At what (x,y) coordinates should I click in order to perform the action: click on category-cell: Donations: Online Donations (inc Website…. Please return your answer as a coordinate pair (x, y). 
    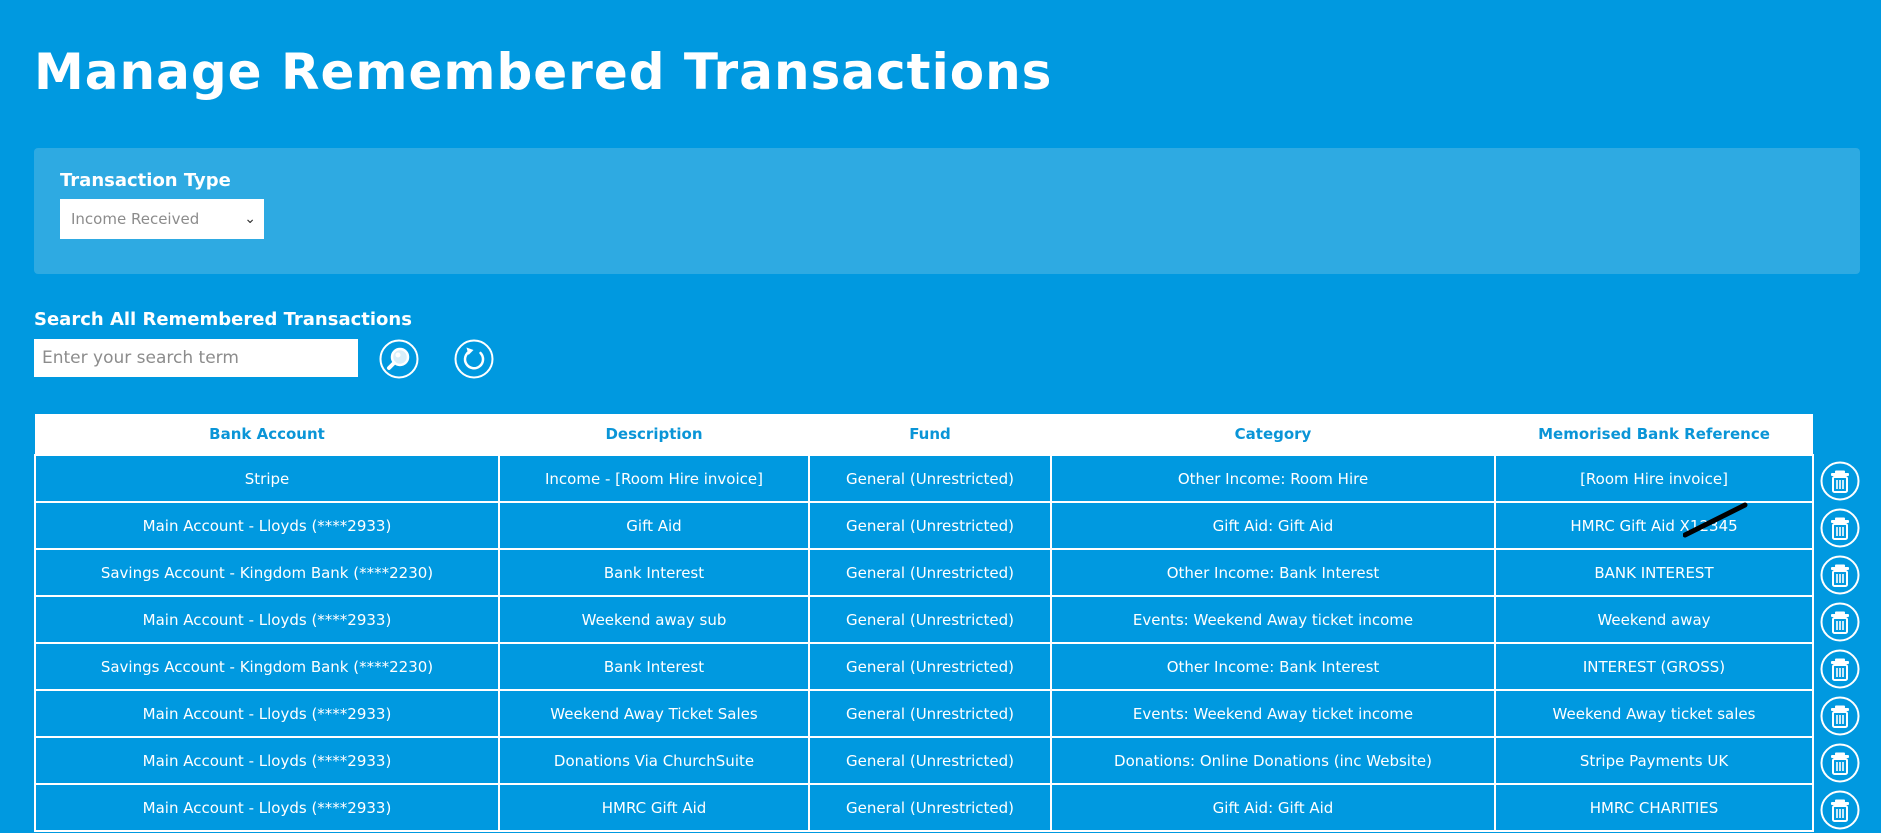
    Looking at the image, I should click on (1273, 760).